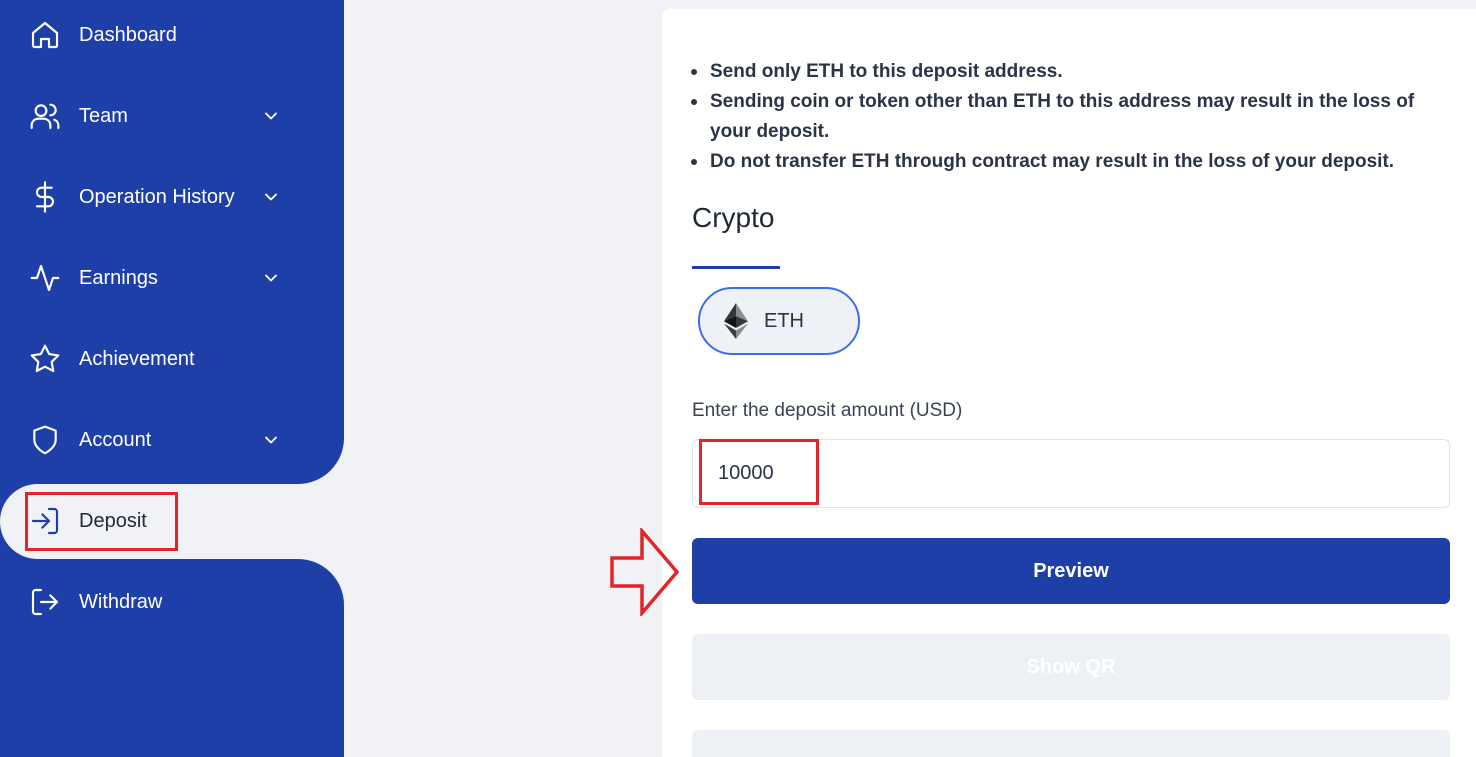 The image size is (1476, 757). Describe the element at coordinates (101, 521) in the screenshot. I see `annotation-highlight-box` at that location.